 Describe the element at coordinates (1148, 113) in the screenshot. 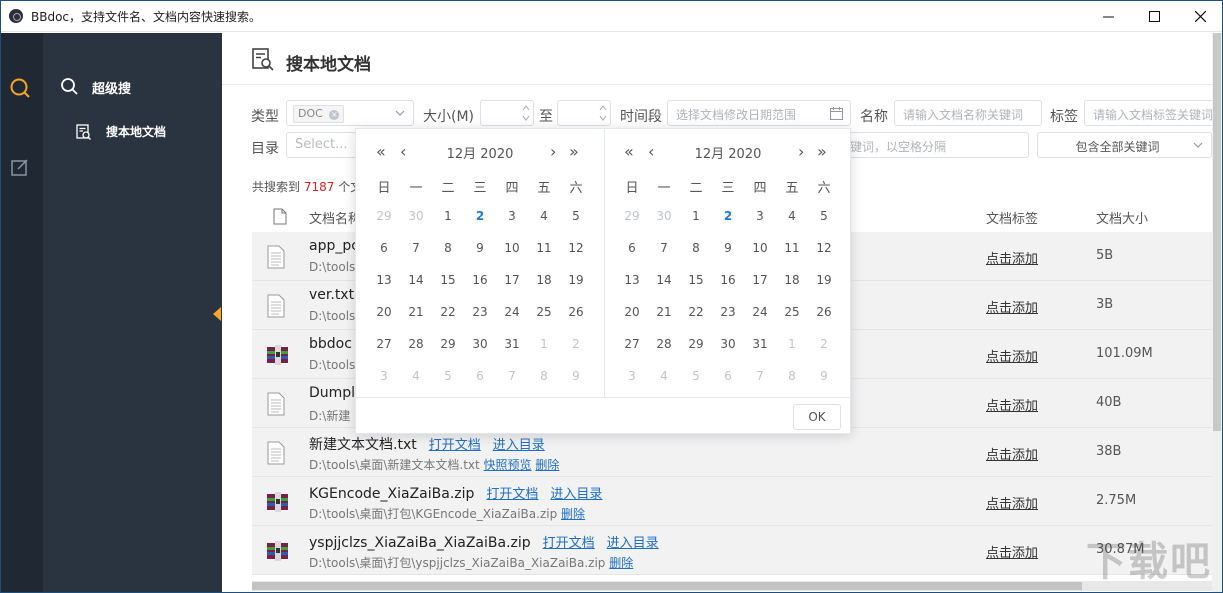

I see `tag-input: 请输入文档标签关键词` at that location.